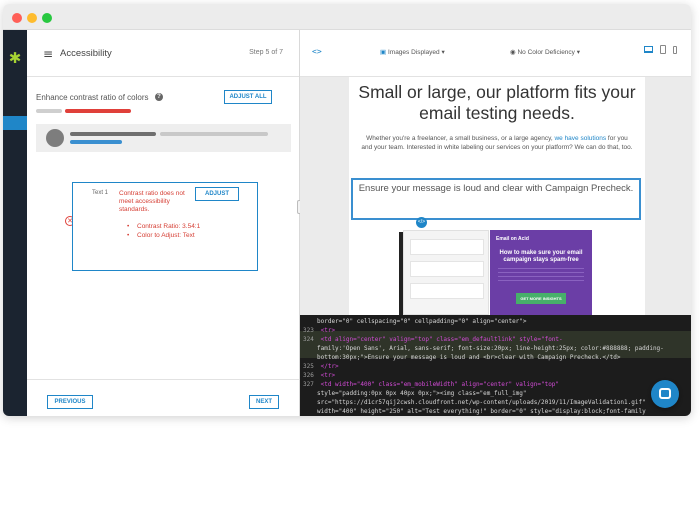 This screenshot has height=524, width=700. What do you see at coordinates (32, 18) in the screenshot?
I see `minimize-window-button` at bounding box center [32, 18].